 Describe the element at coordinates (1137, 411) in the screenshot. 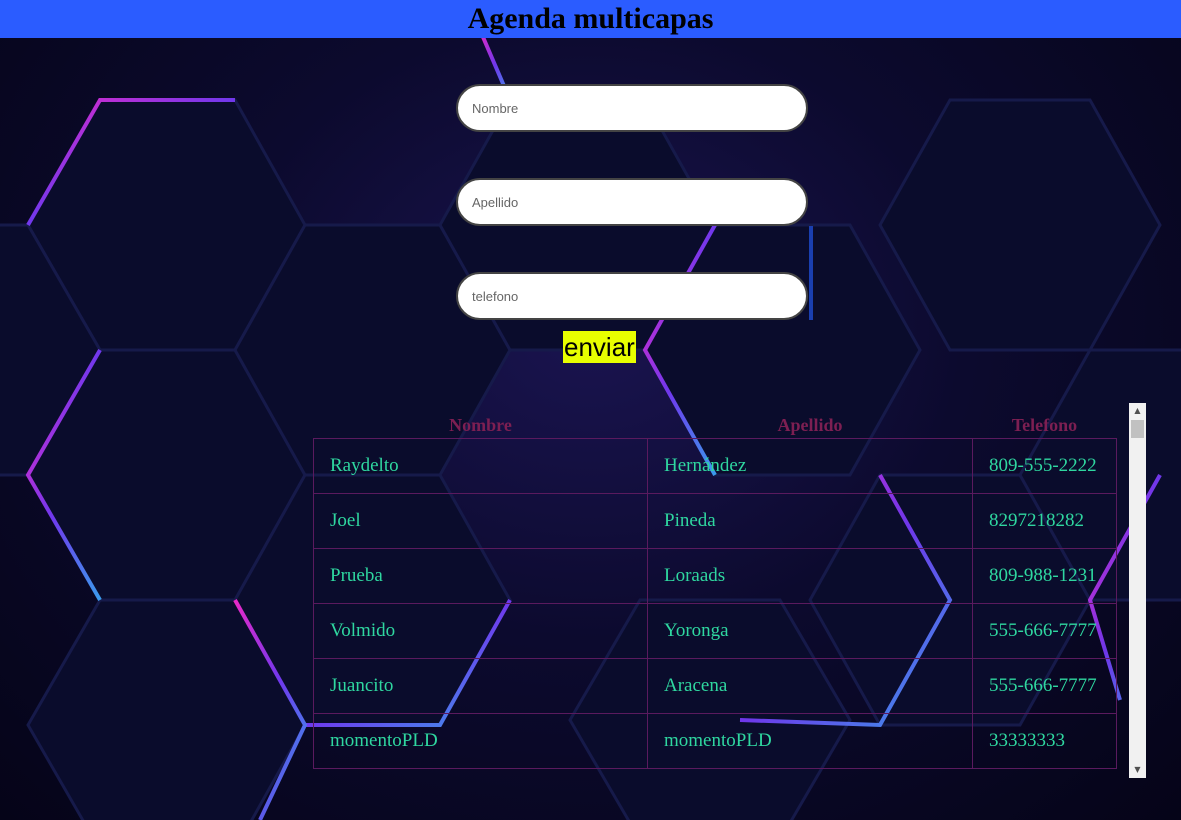

I see `scroll-up-icon: ▲` at that location.